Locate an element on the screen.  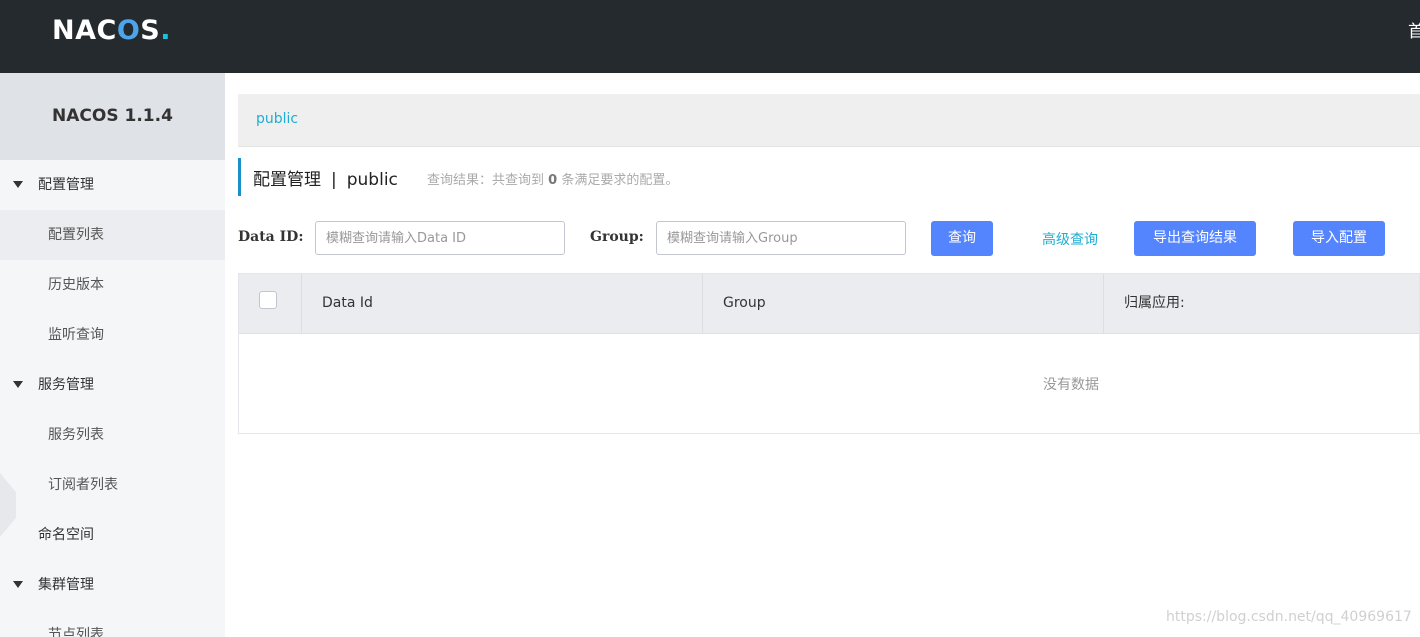
logo-text-c: C is located at coordinates (106, 30).